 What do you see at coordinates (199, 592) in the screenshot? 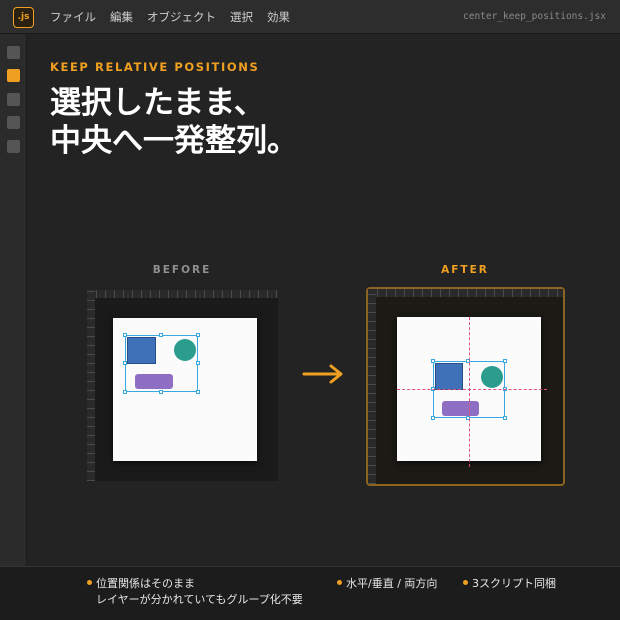
I see `feature-relative-positions: 位置関係はそのまま レイヤーが分かれていてもグループ化不要` at bounding box center [199, 592].